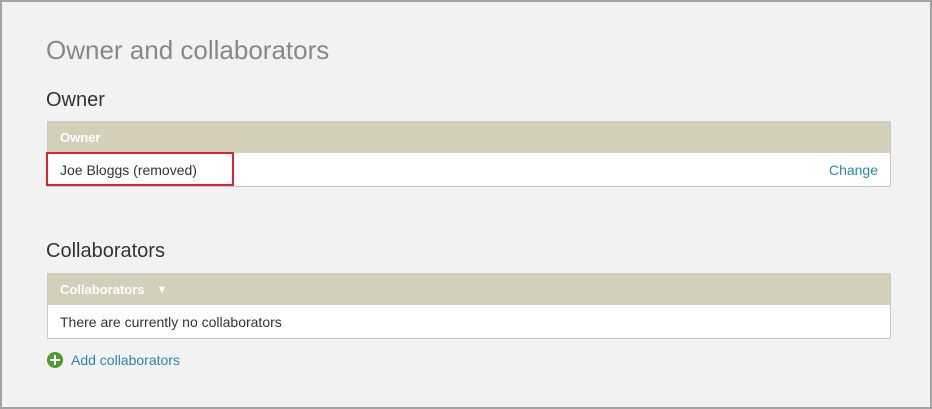 This screenshot has width=932, height=409. Describe the element at coordinates (80, 137) in the screenshot. I see `owner-table-header-label: Owner` at that location.